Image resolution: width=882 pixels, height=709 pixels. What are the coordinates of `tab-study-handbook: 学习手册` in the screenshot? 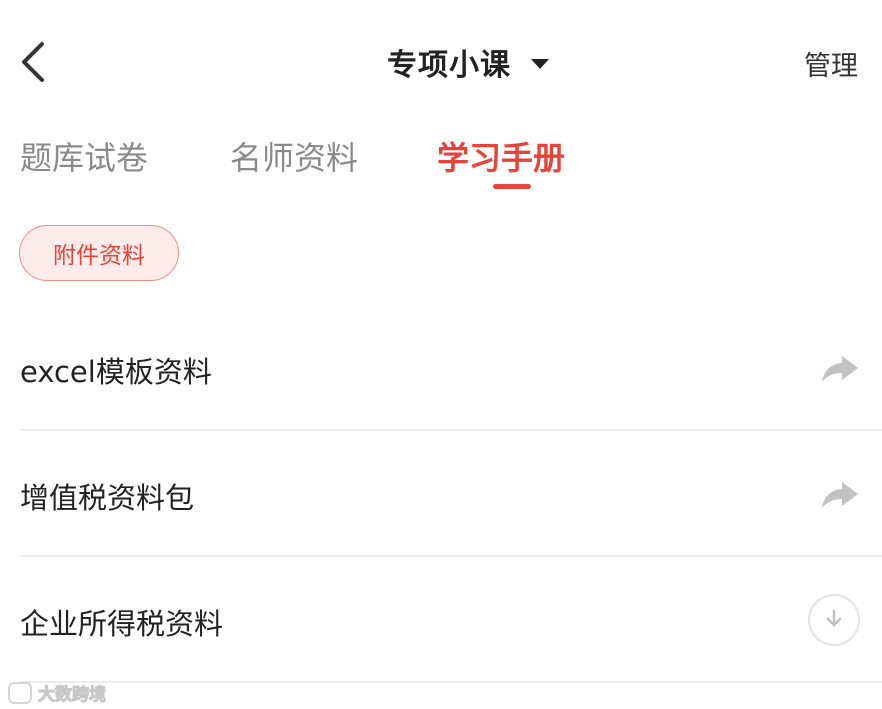 It's located at (501, 156).